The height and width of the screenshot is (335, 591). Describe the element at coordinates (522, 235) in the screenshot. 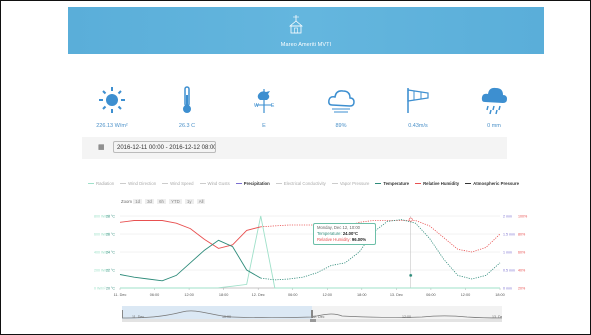

I see `axis-tick-humidity: 80%` at that location.